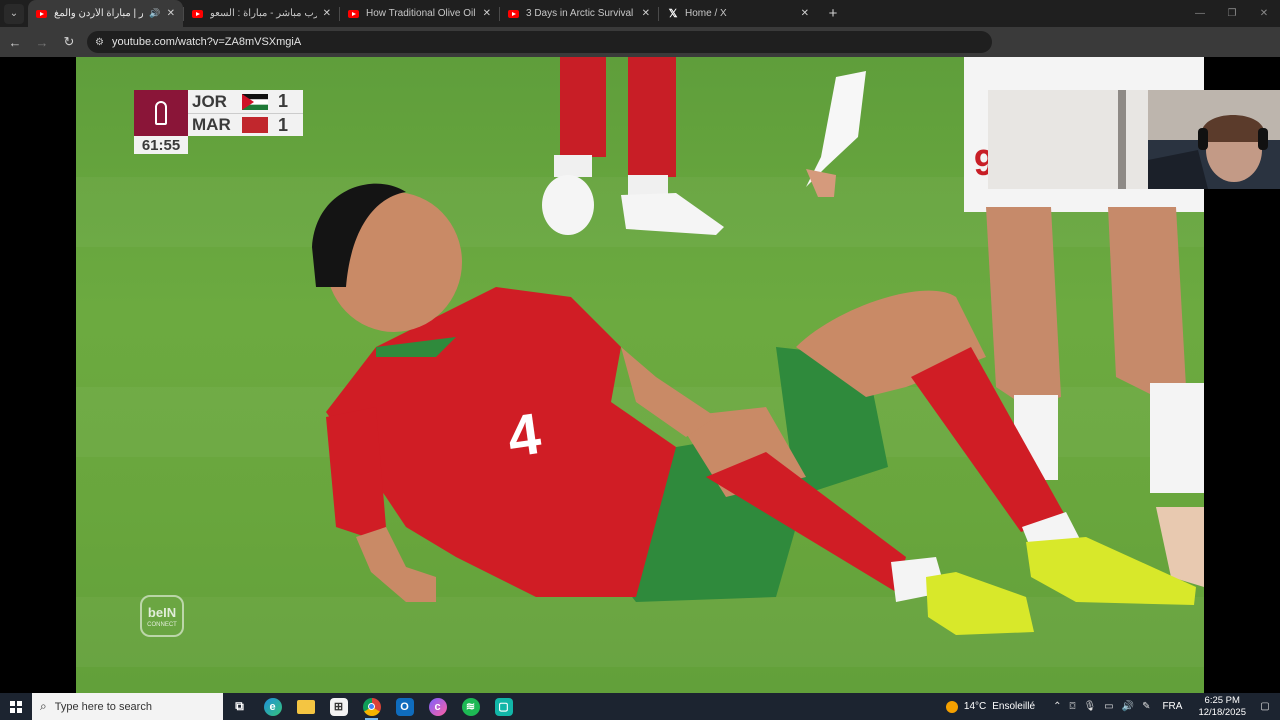  I want to click on webcam-overlay, so click(1134, 139).